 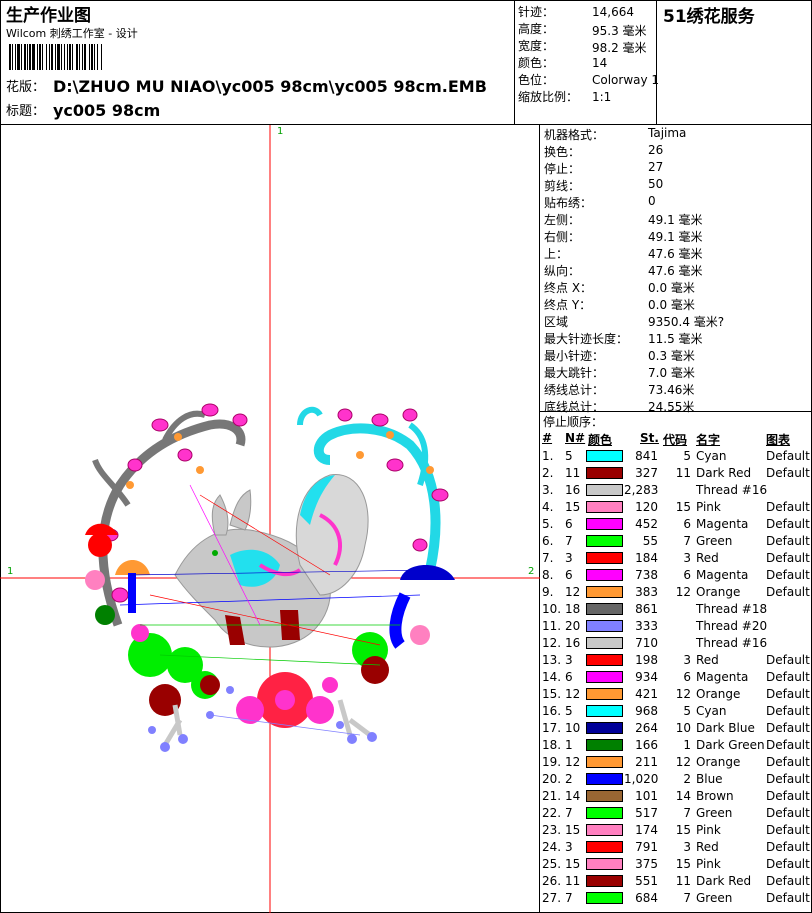 I want to click on thread-name: Cyan, so click(x=711, y=456).